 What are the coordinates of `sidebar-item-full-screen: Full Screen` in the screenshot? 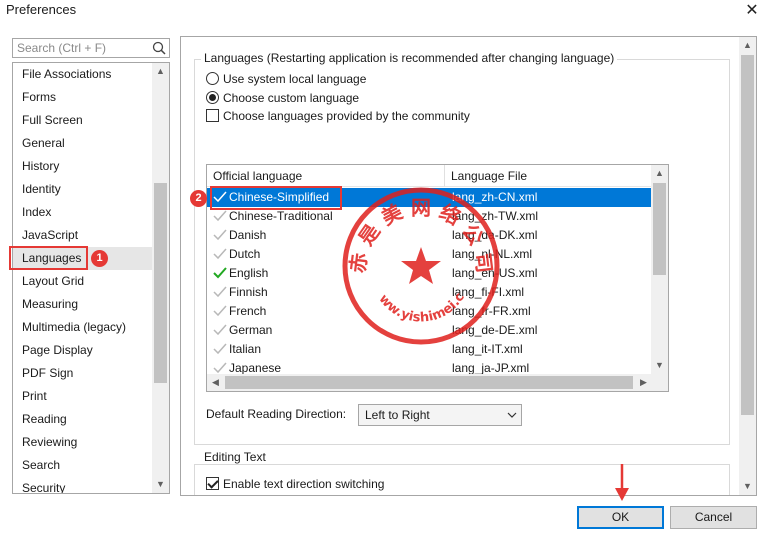 It's located at (83, 120).